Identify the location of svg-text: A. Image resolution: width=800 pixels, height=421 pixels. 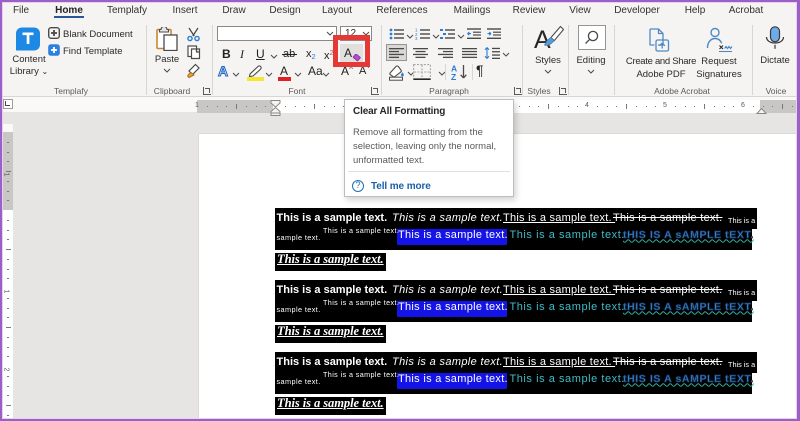
(542, 38).